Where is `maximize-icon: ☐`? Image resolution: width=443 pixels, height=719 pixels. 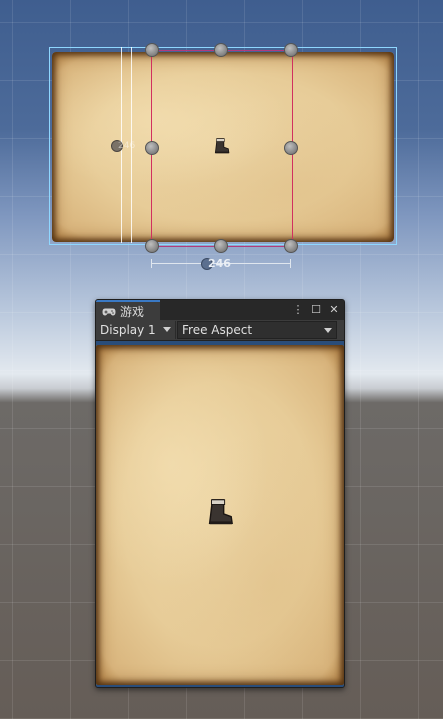
maximize-icon: ☐ is located at coordinates (316, 310).